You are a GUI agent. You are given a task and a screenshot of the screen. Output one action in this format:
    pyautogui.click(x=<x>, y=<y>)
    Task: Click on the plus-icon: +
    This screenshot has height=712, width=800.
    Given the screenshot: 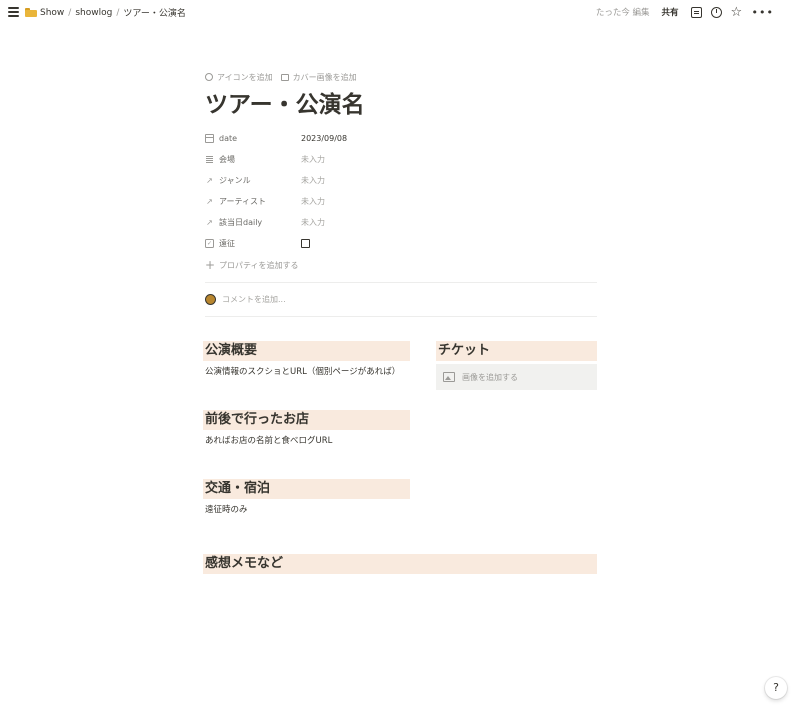 What is the action you would take?
    pyautogui.click(x=210, y=264)
    